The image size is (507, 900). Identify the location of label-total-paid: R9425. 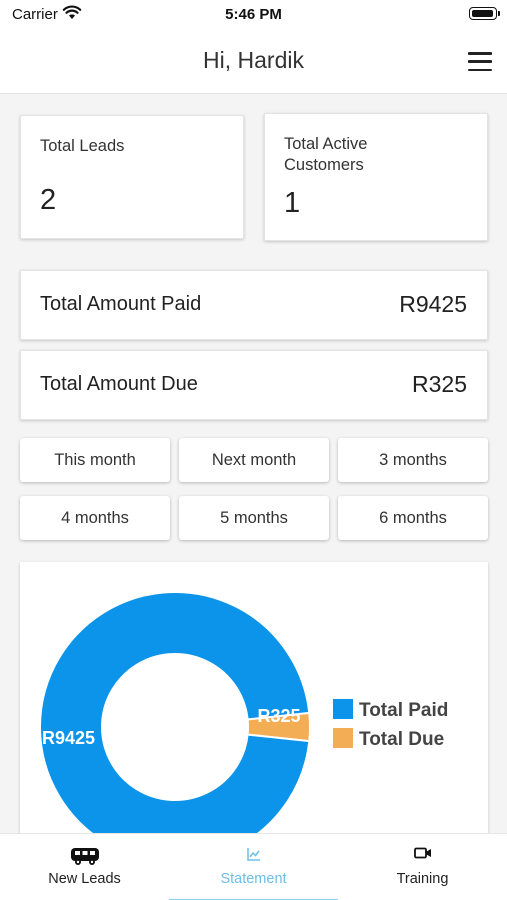
(68, 738).